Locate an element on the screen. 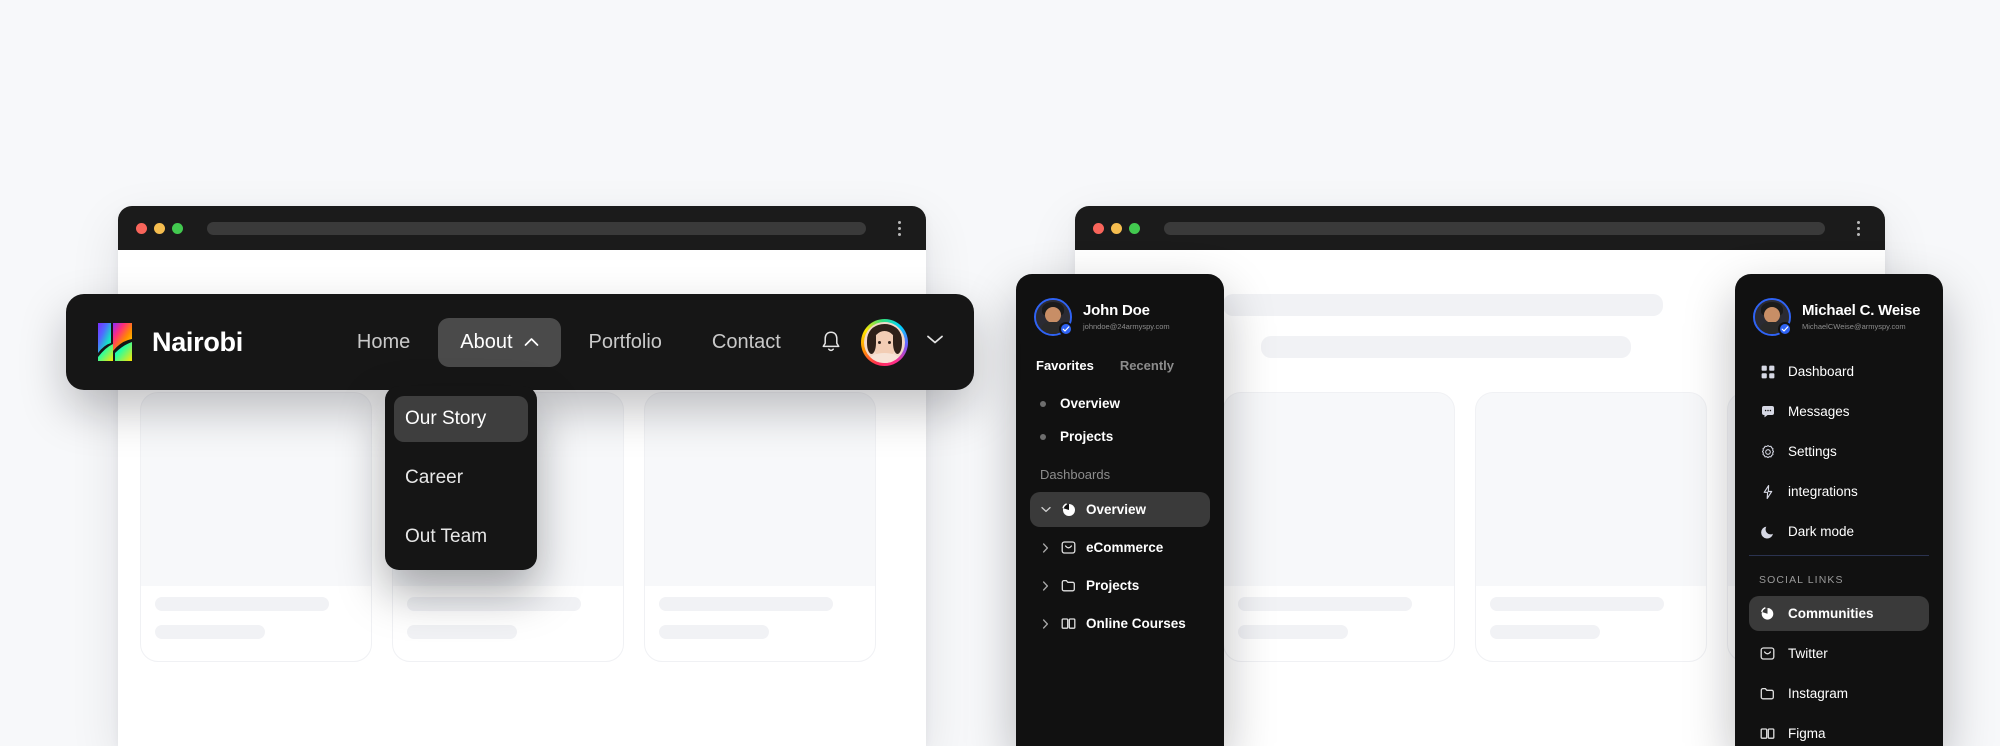 The image size is (2000, 746). nav-link-about: About is located at coordinates (499, 342).